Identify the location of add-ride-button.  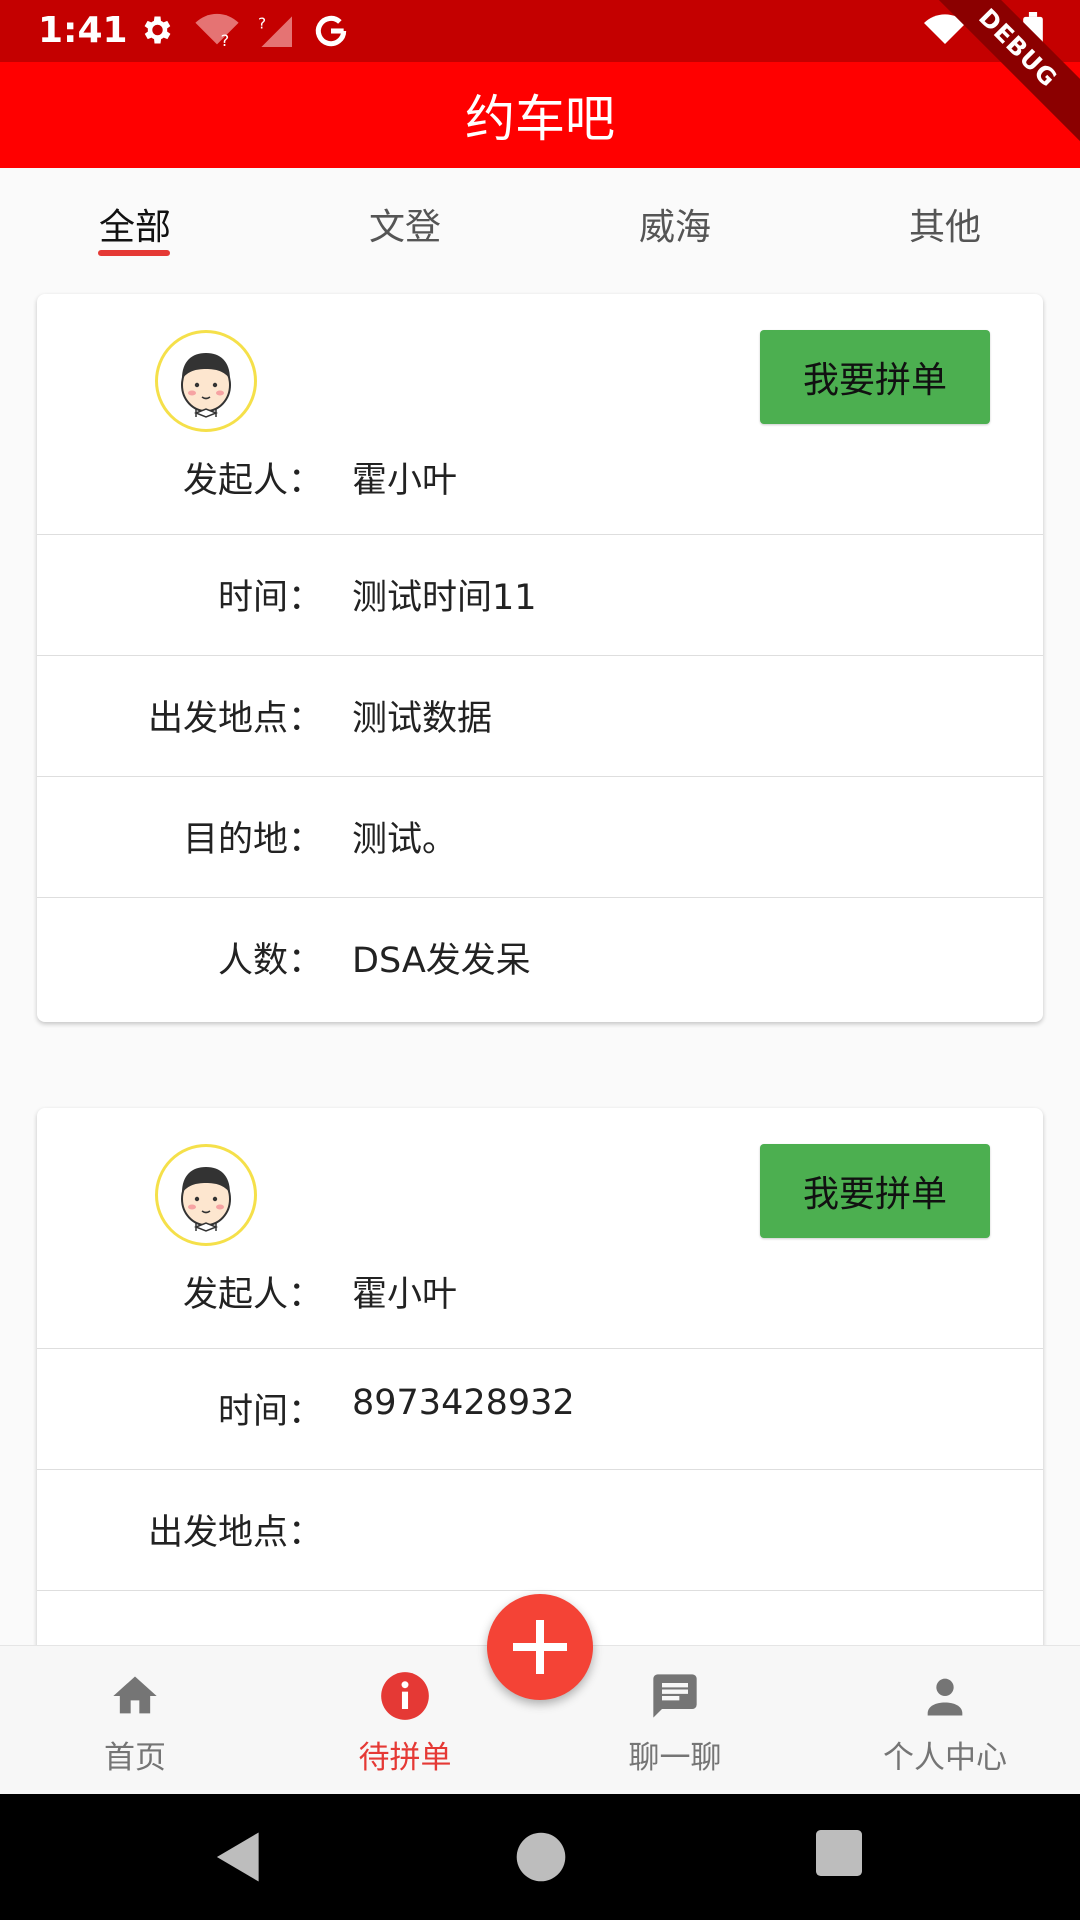
(540, 1647).